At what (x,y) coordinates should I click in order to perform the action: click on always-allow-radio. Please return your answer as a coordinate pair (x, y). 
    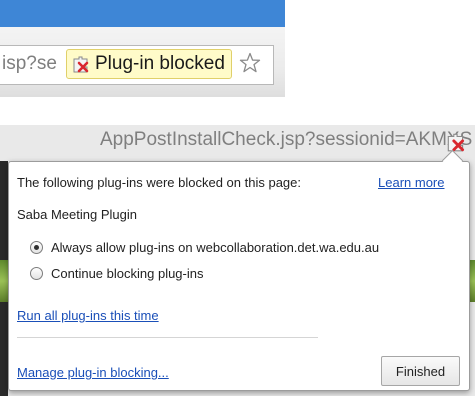
    Looking at the image, I should click on (36, 247).